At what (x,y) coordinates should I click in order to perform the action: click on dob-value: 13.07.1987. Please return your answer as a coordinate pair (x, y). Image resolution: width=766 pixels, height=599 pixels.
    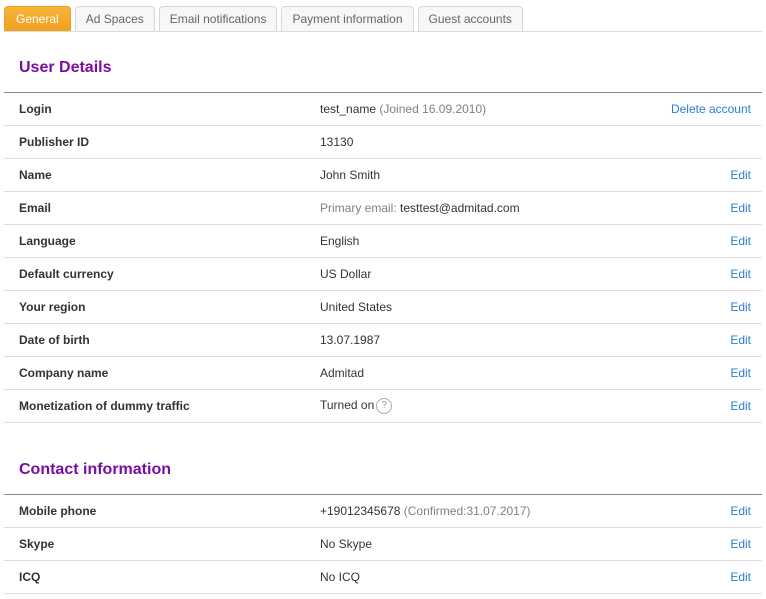
    Looking at the image, I should click on (350, 340).